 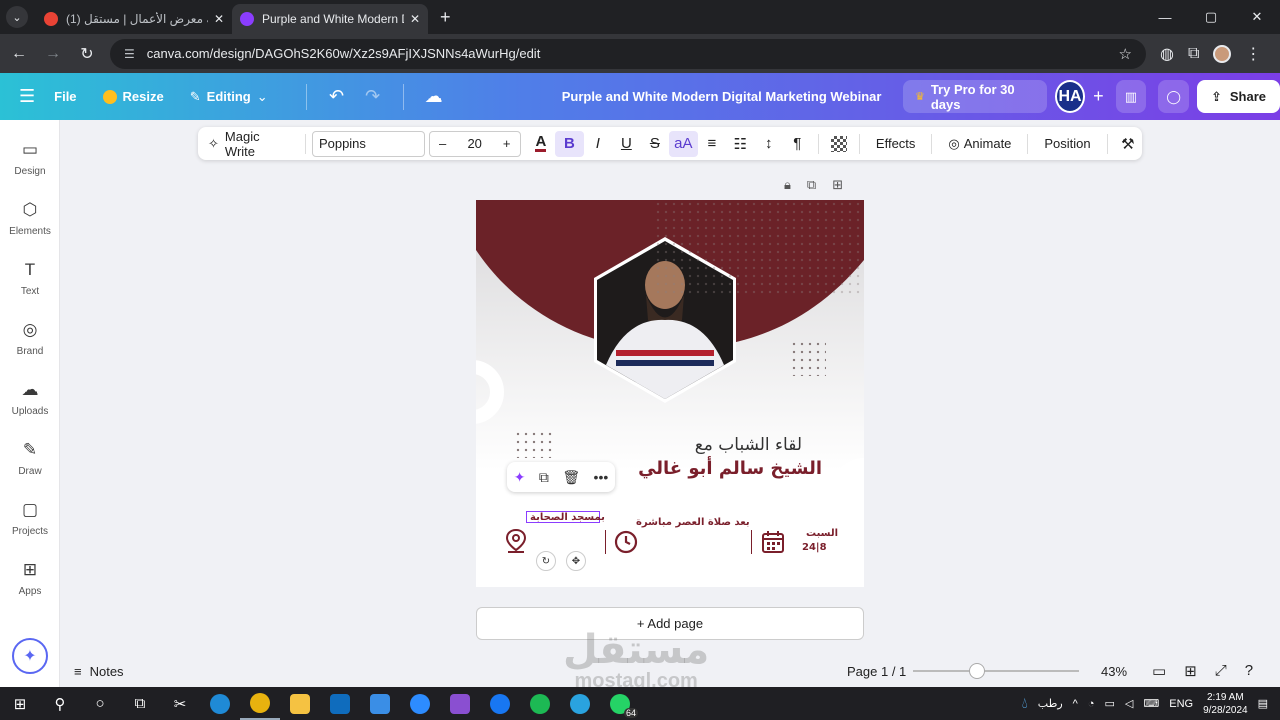 I want to click on lock-icon: 🔒︎, so click(x=787, y=185).